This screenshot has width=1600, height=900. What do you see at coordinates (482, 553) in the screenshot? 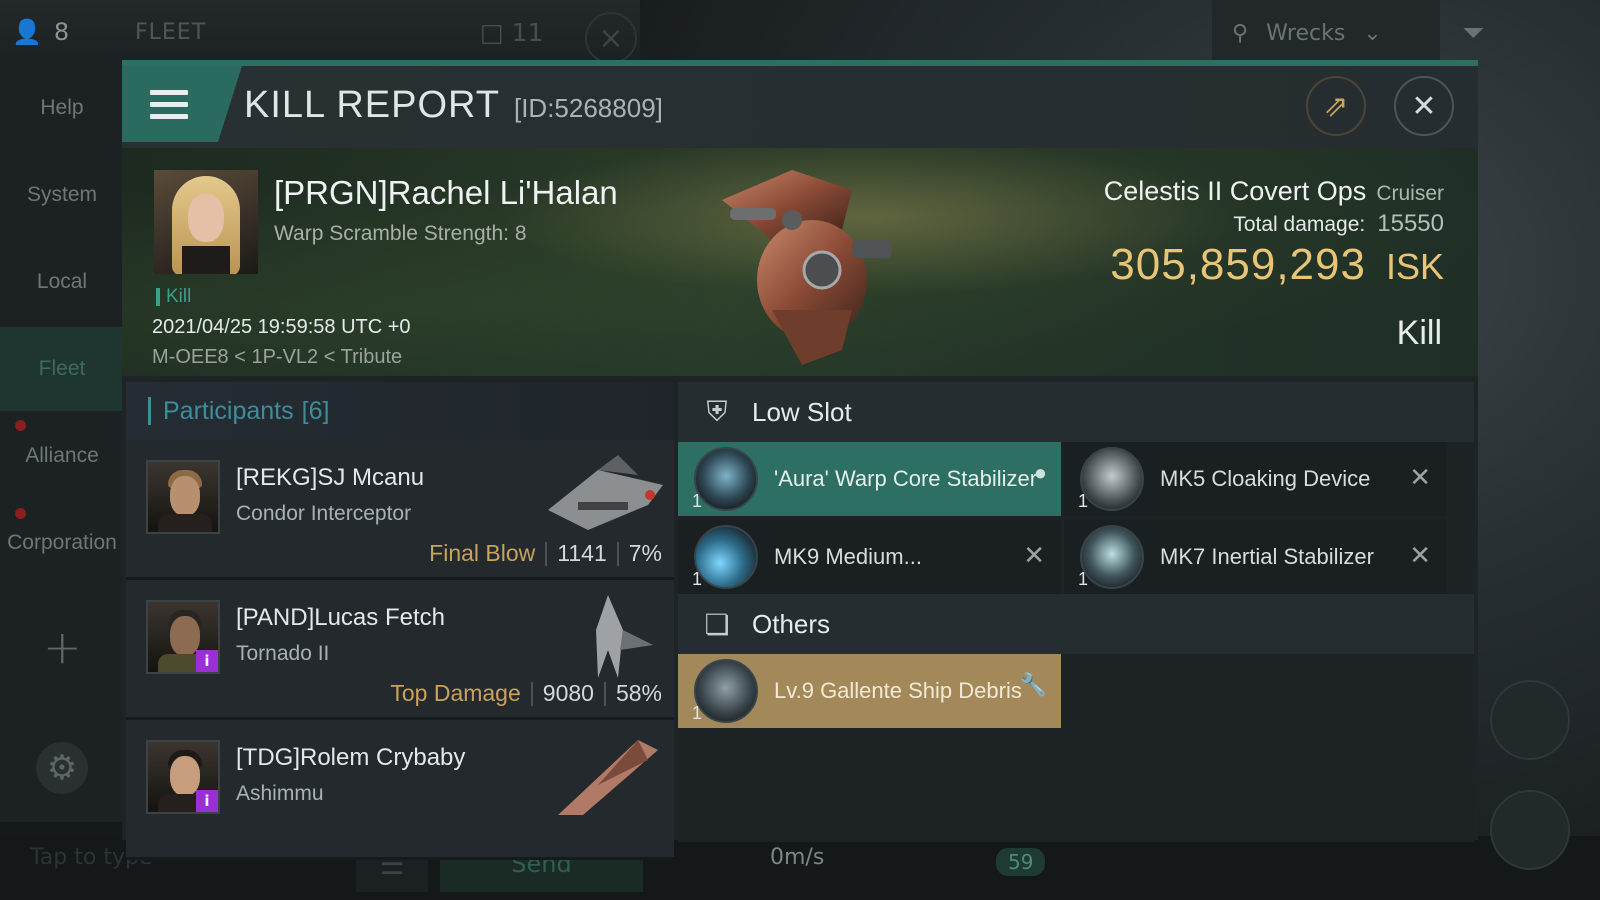
I see `final-blow-tag: Final Blow` at bounding box center [482, 553].